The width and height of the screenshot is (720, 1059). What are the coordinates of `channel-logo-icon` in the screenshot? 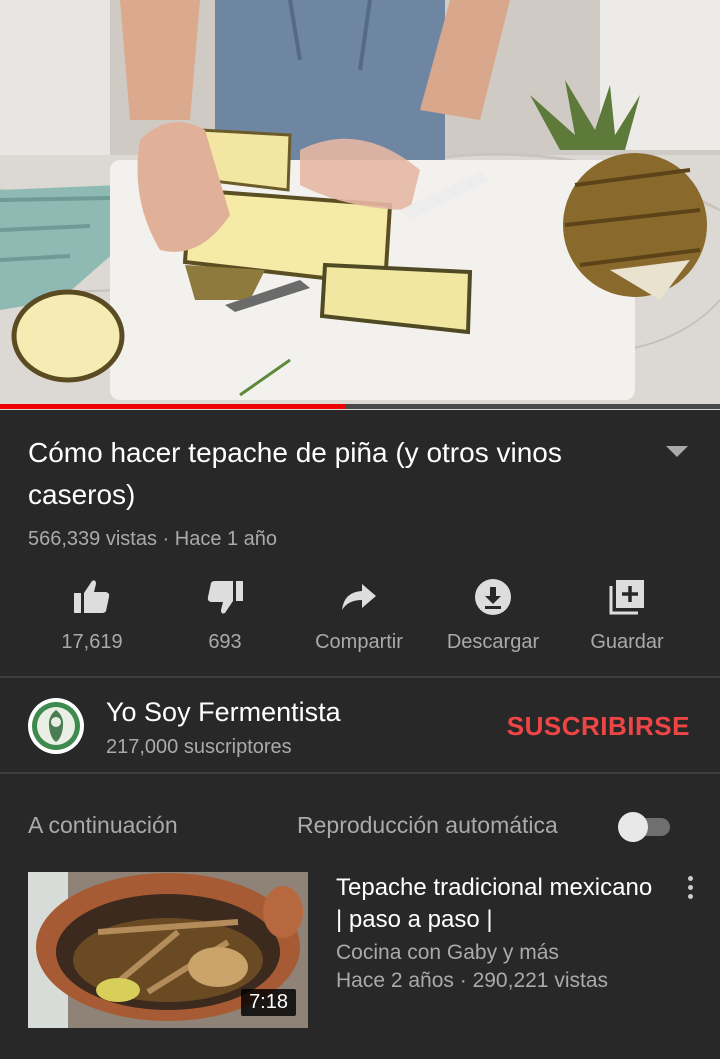 It's located at (56, 726).